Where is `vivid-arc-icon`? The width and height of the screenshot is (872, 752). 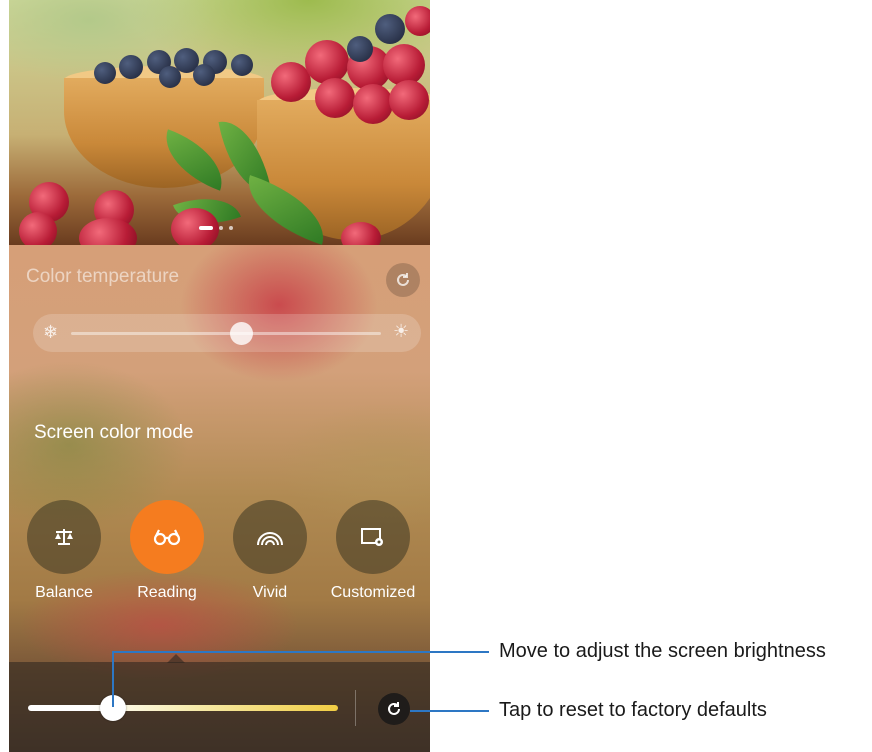
vivid-arc-icon is located at coordinates (270, 539).